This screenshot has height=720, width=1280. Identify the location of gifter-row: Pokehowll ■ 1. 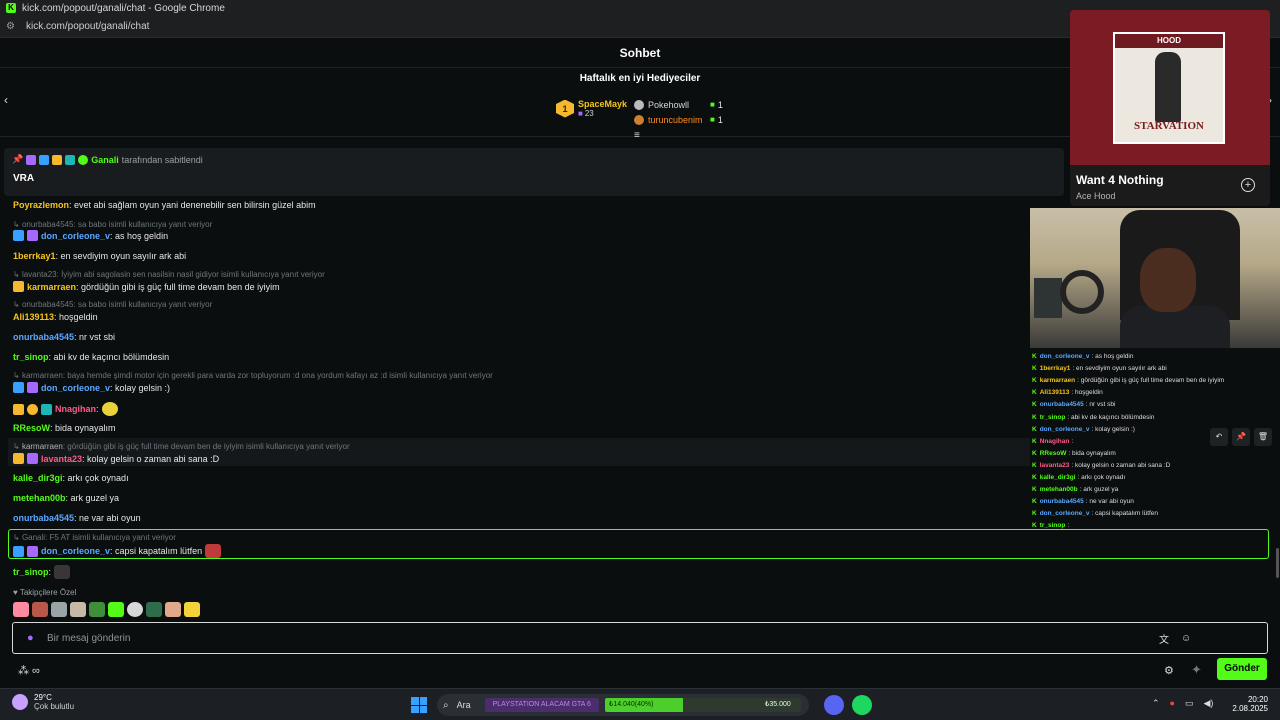
(678, 104).